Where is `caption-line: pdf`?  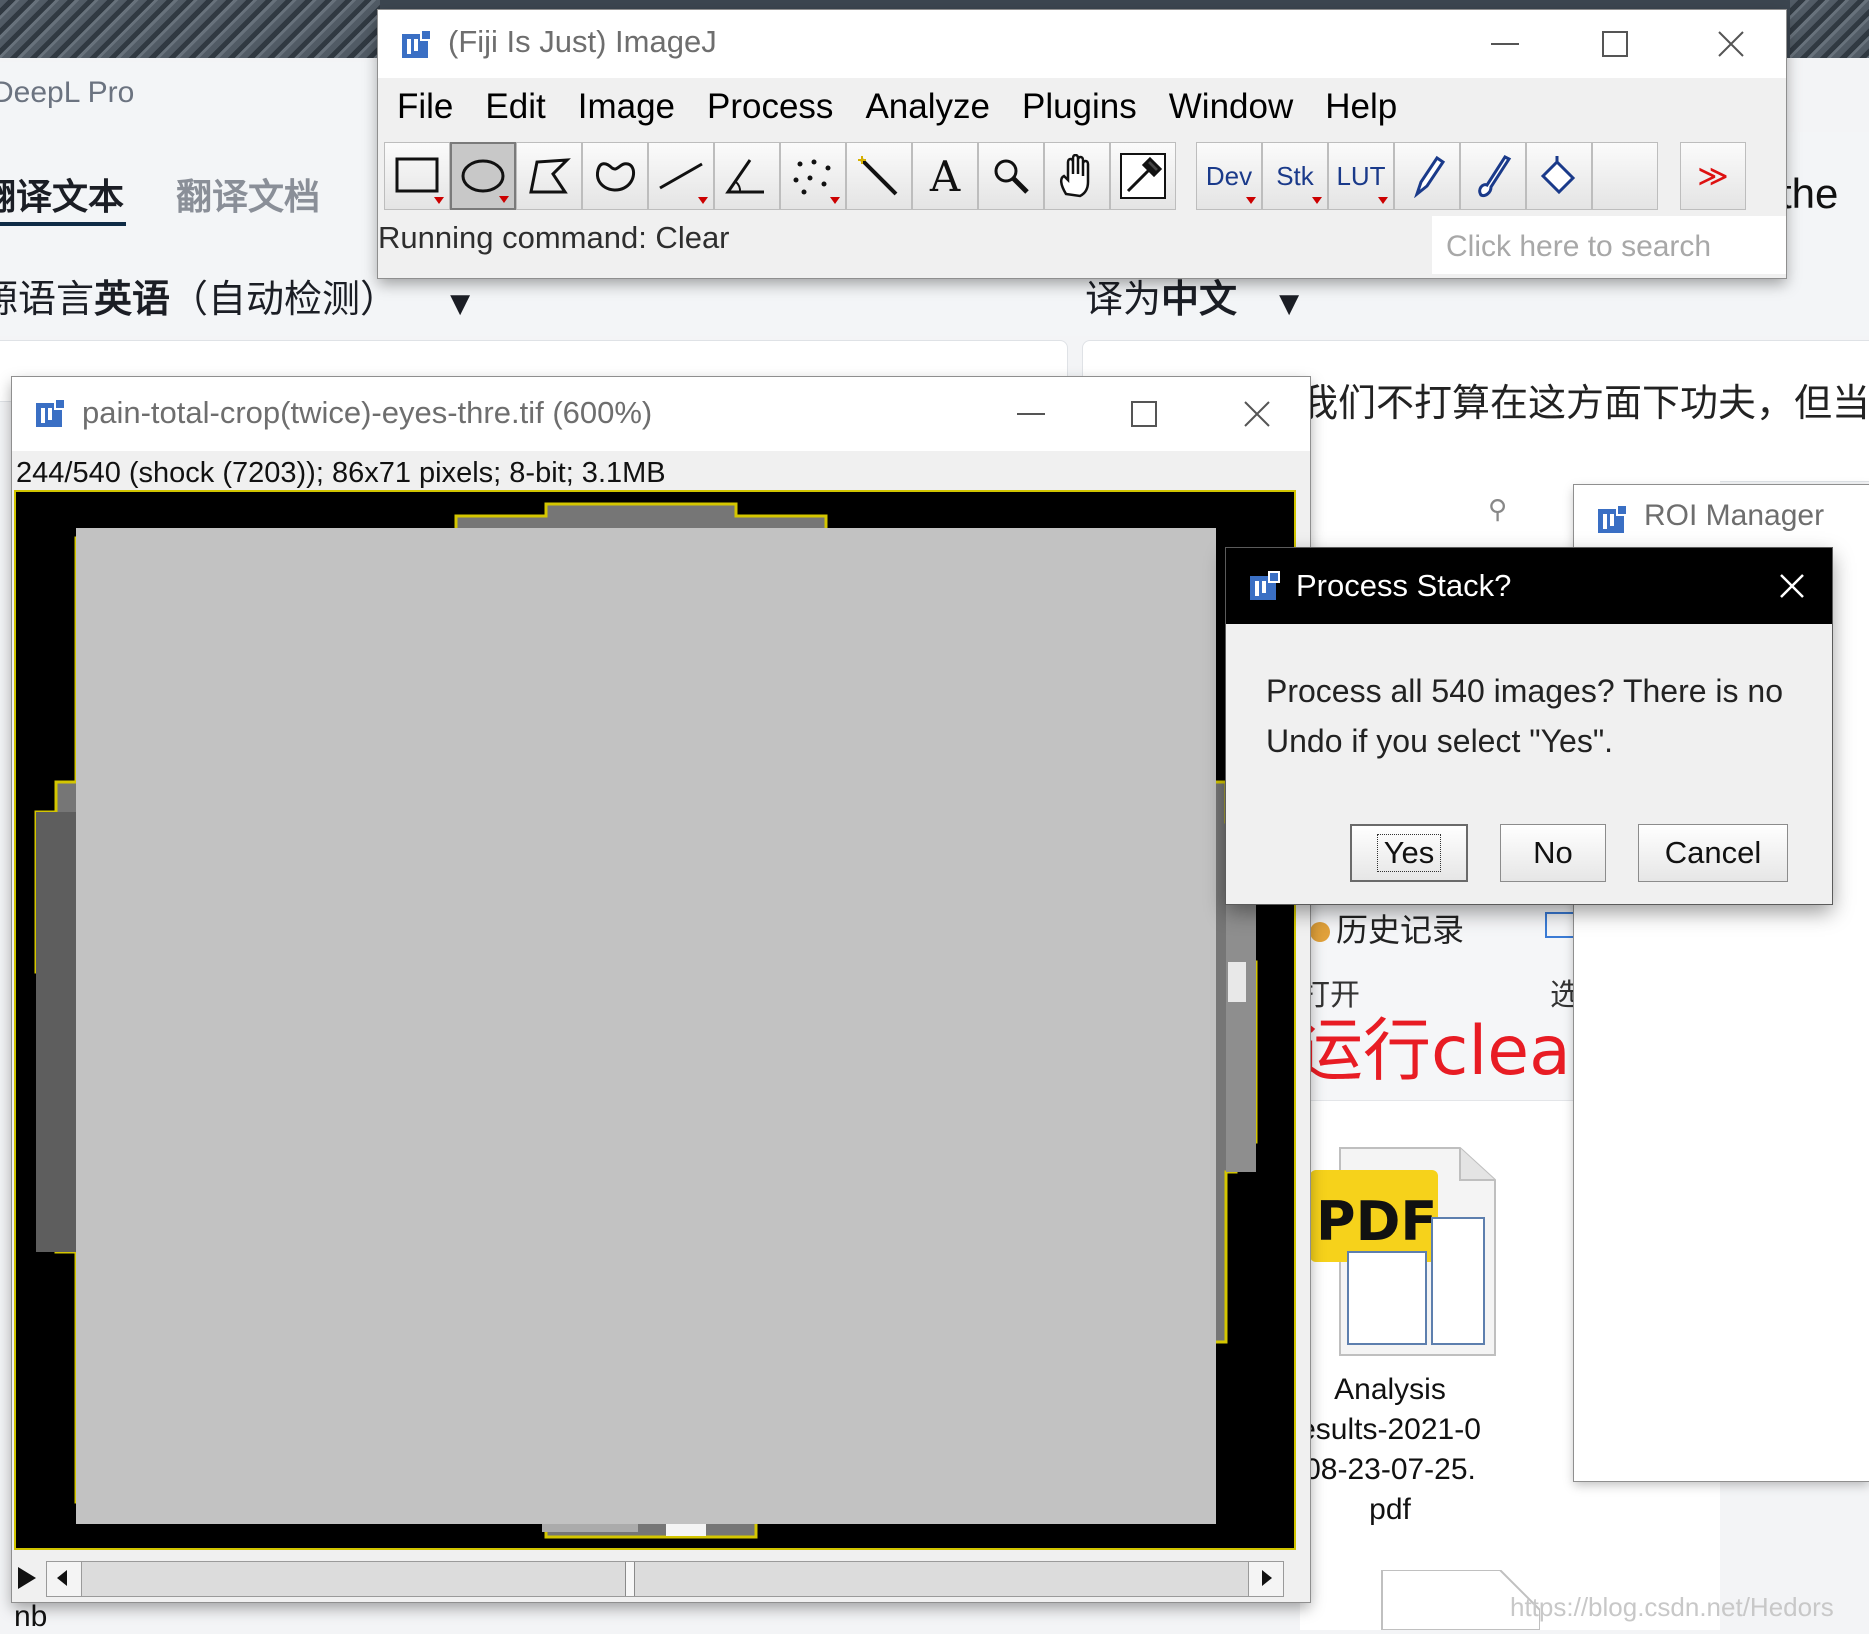
caption-line: pdf is located at coordinates (1390, 1509).